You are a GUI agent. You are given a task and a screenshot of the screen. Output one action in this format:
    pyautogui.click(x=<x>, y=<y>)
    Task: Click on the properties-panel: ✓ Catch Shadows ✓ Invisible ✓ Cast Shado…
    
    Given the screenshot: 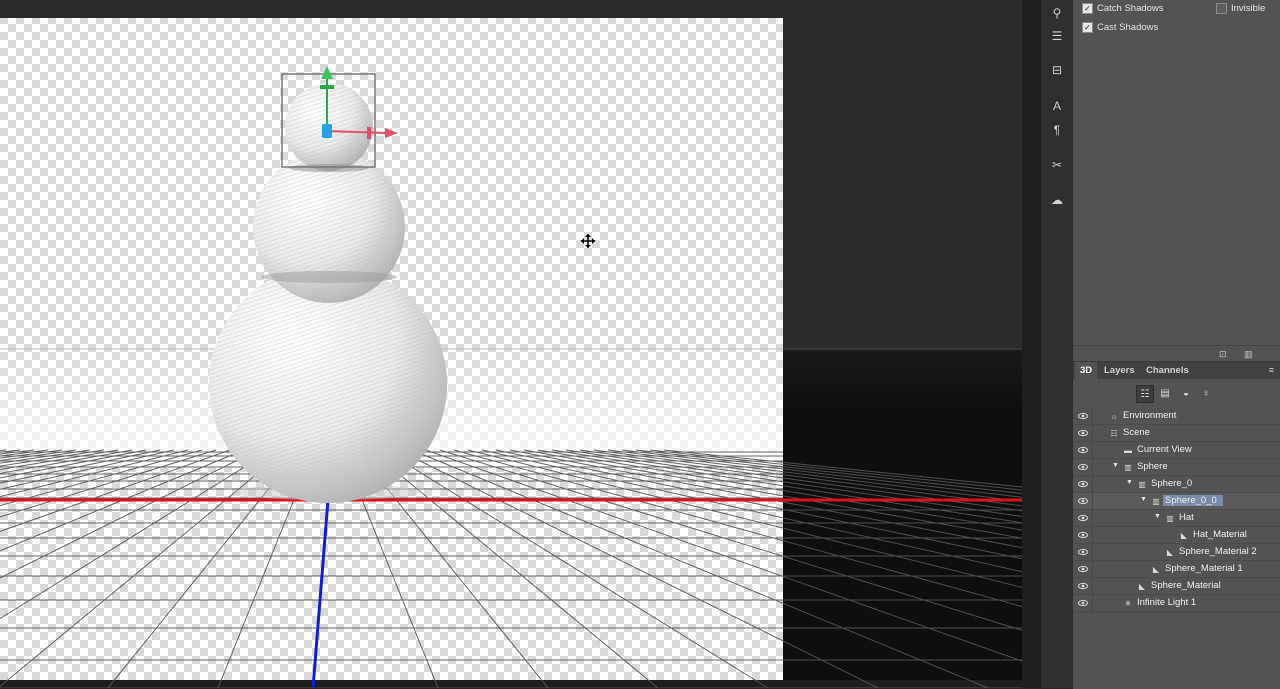 What is the action you would take?
    pyautogui.click(x=1176, y=172)
    